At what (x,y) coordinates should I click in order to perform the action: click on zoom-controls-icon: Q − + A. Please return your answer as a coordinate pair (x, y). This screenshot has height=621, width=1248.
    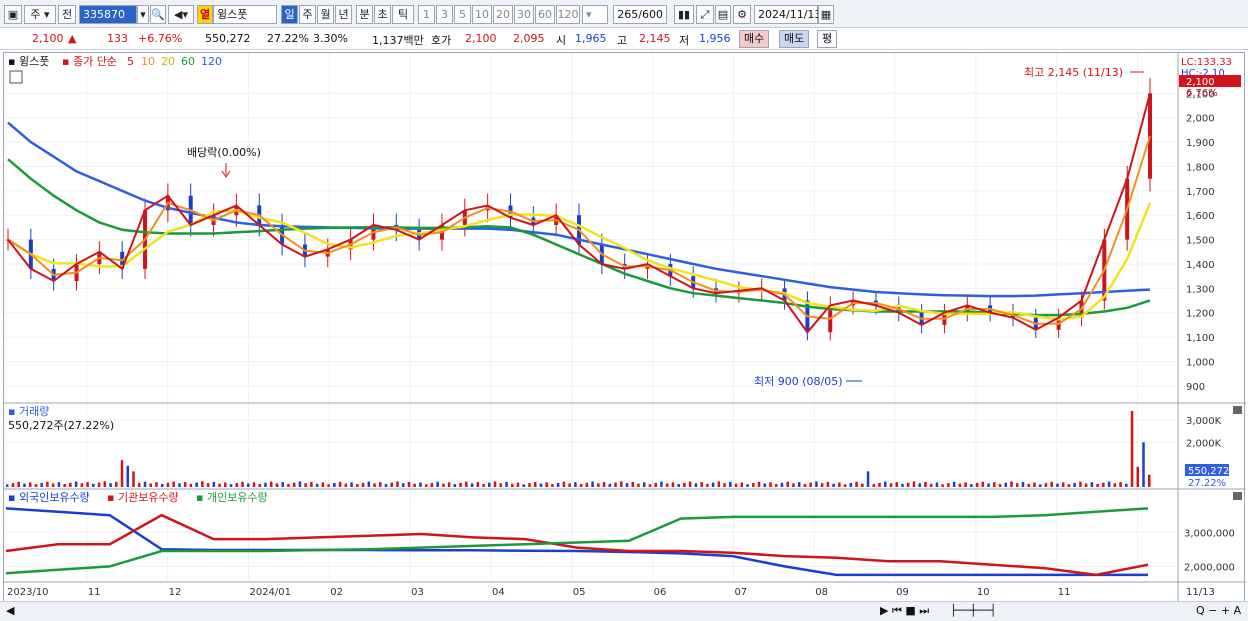
    Looking at the image, I should click on (1218, 610).